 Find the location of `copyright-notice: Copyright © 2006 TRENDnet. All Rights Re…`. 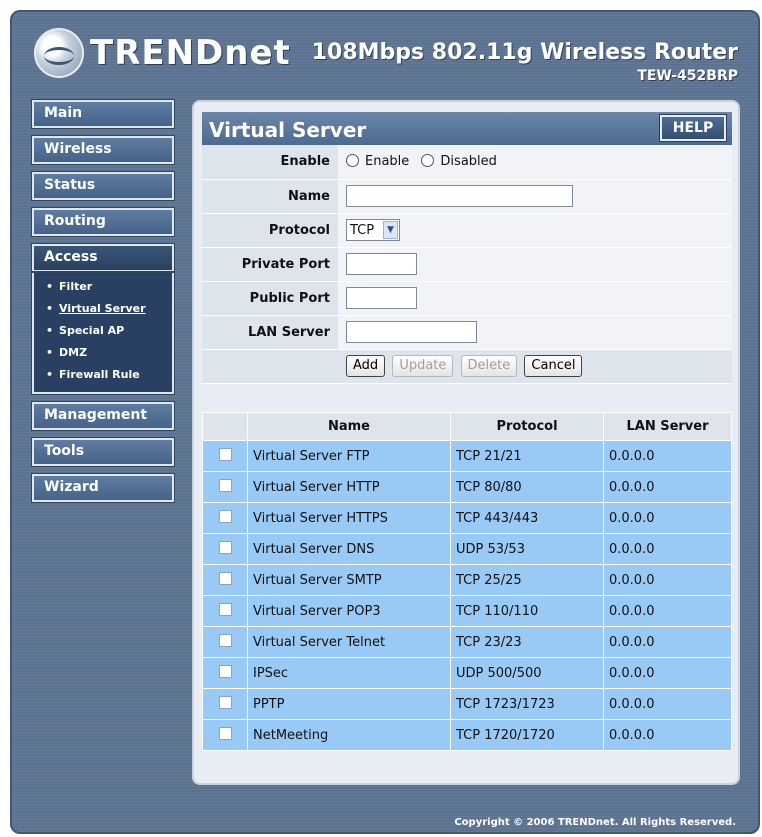

copyright-notice: Copyright © 2006 TRENDnet. All Rights Re… is located at coordinates (595, 822).